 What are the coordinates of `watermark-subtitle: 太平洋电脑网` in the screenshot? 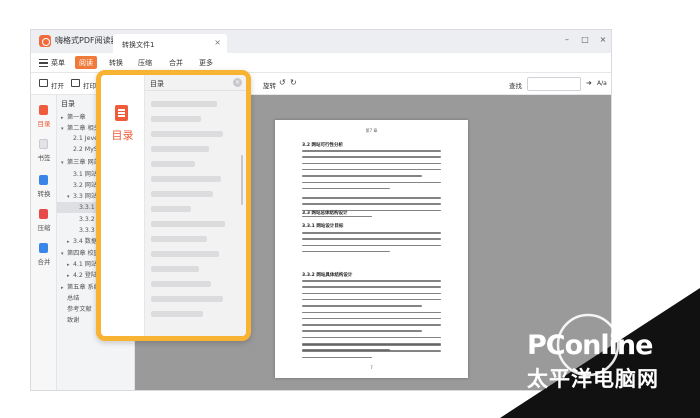 It's located at (593, 379).